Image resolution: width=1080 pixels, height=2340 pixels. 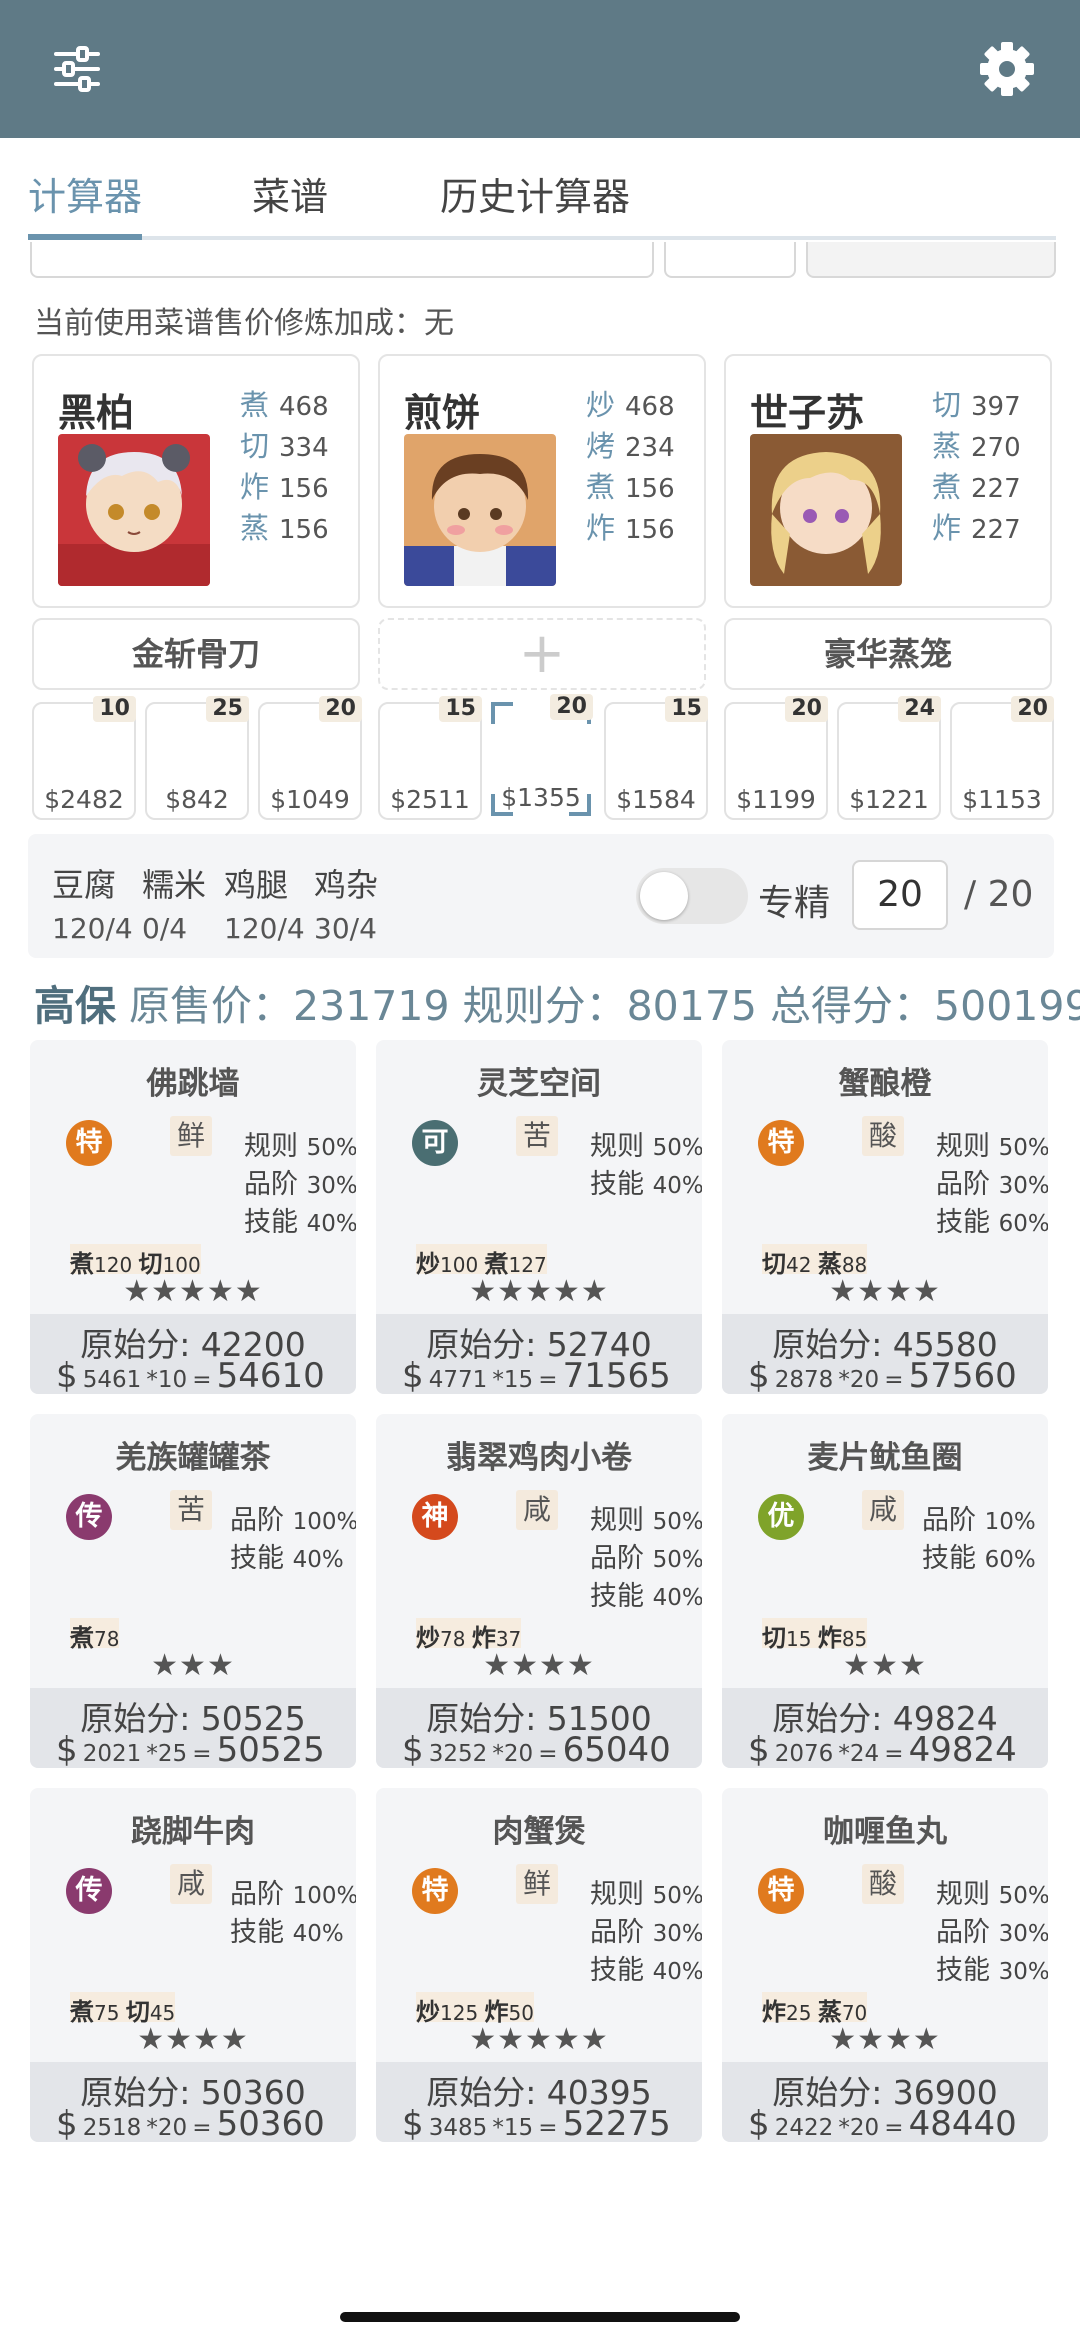 I want to click on chef-name: 黑柏, so click(x=96, y=413).